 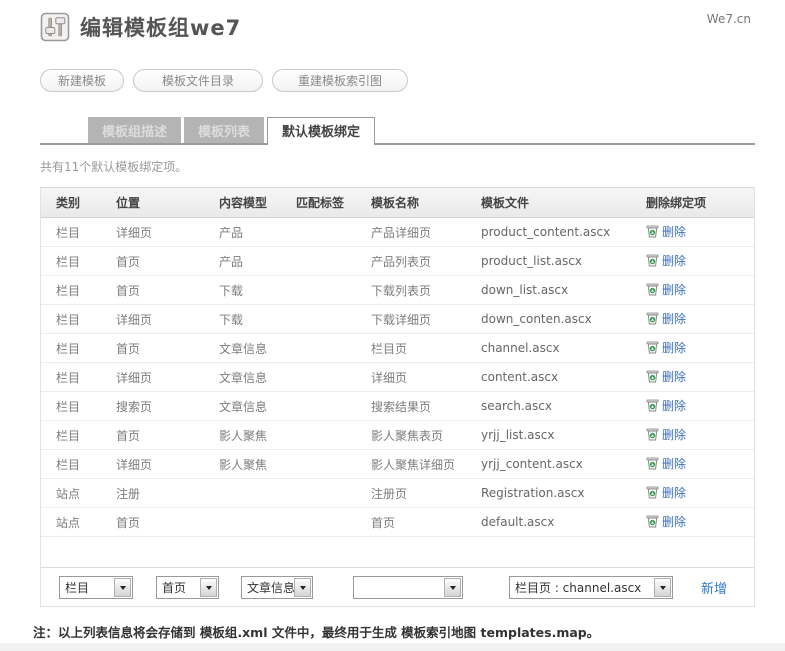 What do you see at coordinates (397, 552) in the screenshot?
I see `empty-row` at bounding box center [397, 552].